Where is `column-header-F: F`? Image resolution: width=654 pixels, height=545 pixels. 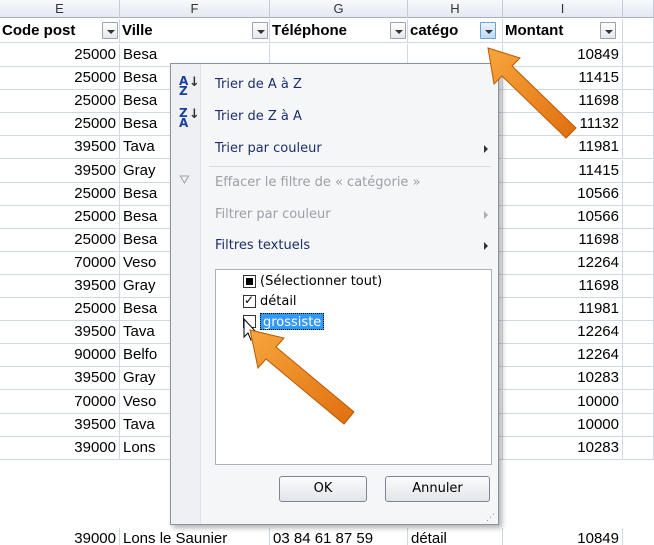 column-header-F: F is located at coordinates (195, 9).